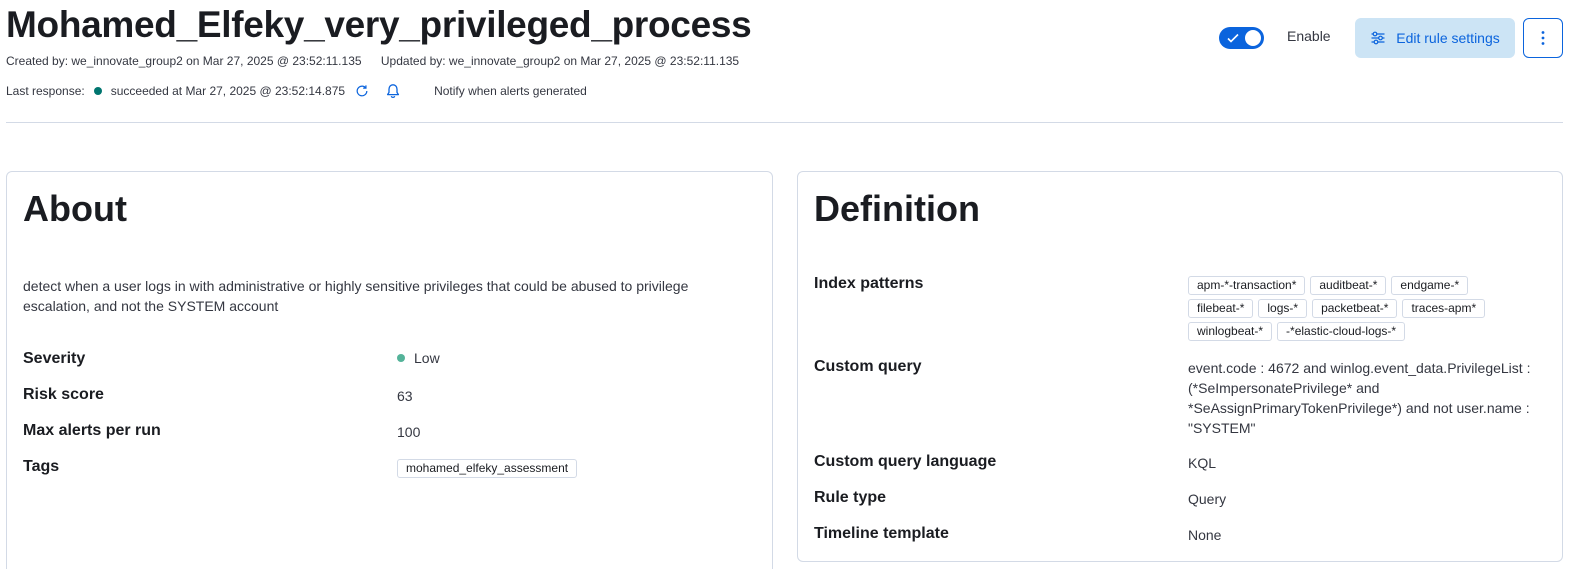  What do you see at coordinates (63, 394) in the screenshot?
I see `risk-score-label: Risk score` at bounding box center [63, 394].